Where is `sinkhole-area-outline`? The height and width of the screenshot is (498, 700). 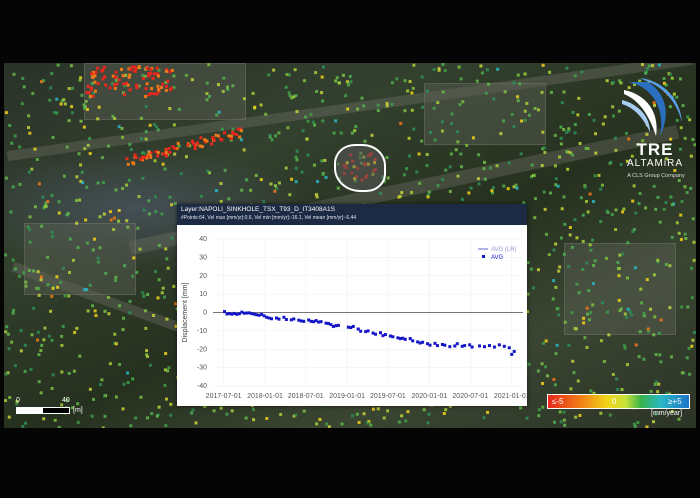
sinkhole-area-outline is located at coordinates (360, 168).